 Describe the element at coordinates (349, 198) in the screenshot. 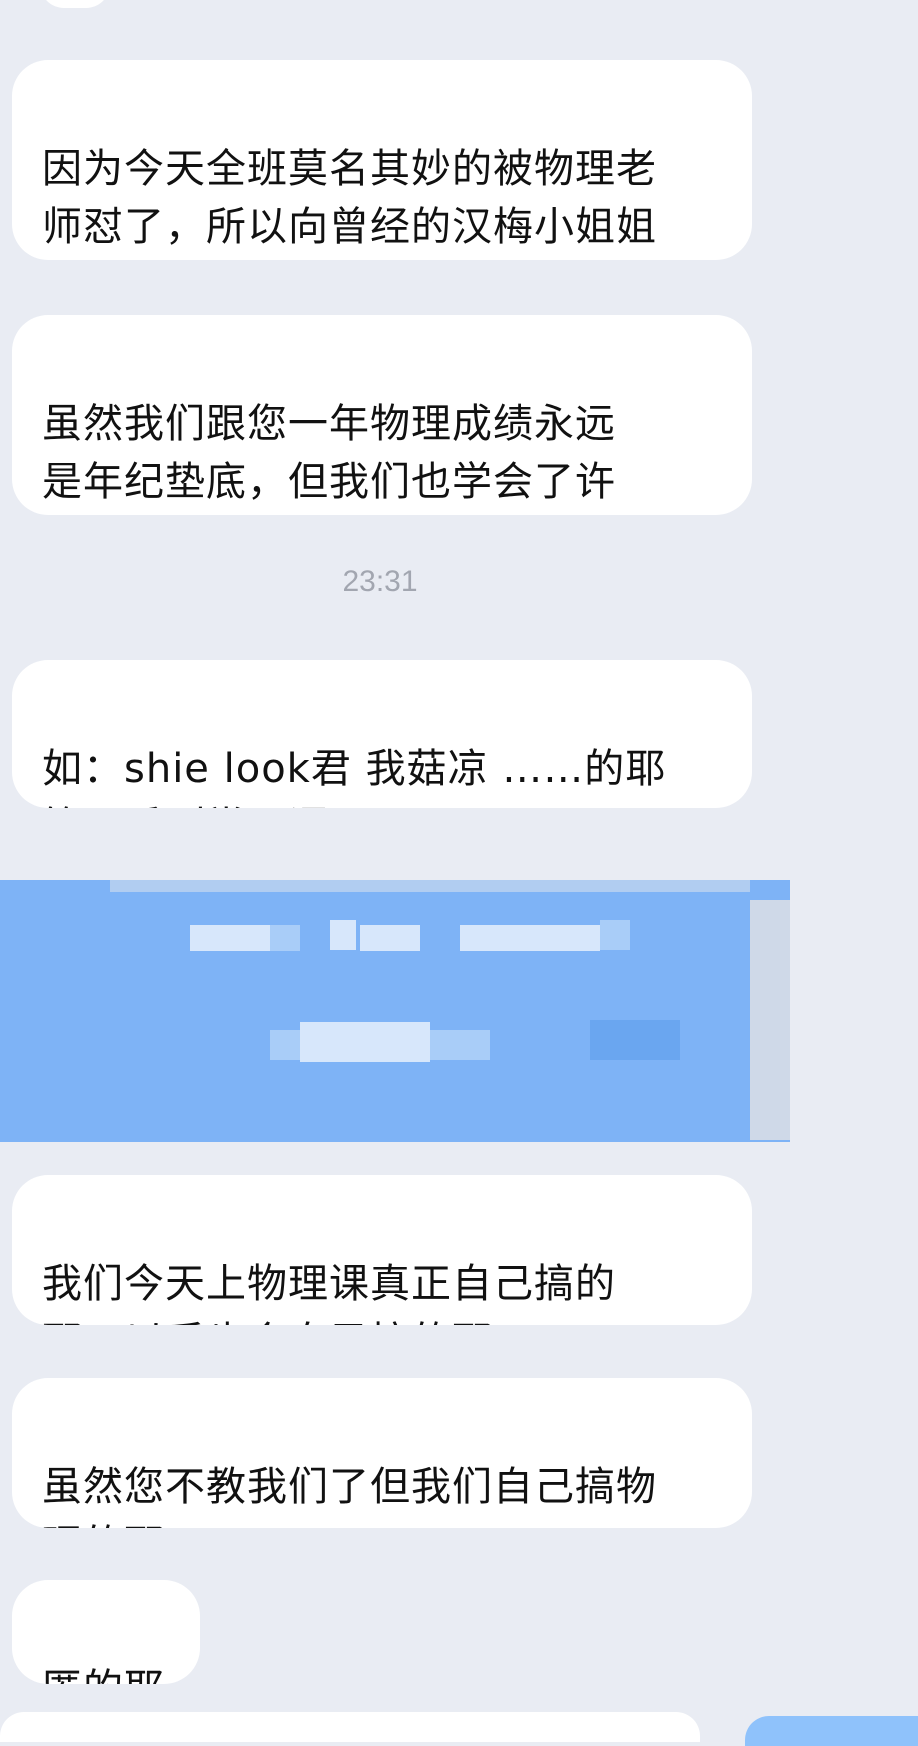

I see `message-text: 因为今天全班莫名其妙的被物理老 师怼了，所以向曾经的汉梅小姐姐 表达自己的怀念` at that location.